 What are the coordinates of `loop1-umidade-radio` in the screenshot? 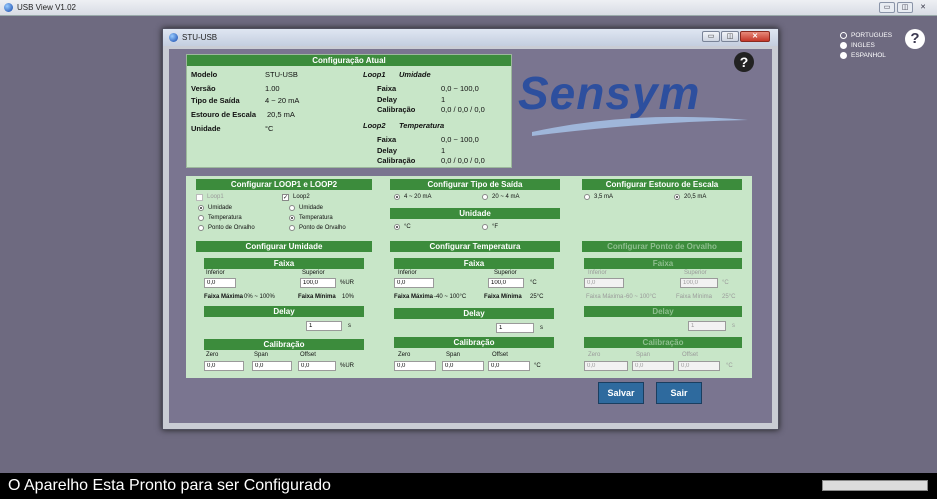 It's located at (201, 208).